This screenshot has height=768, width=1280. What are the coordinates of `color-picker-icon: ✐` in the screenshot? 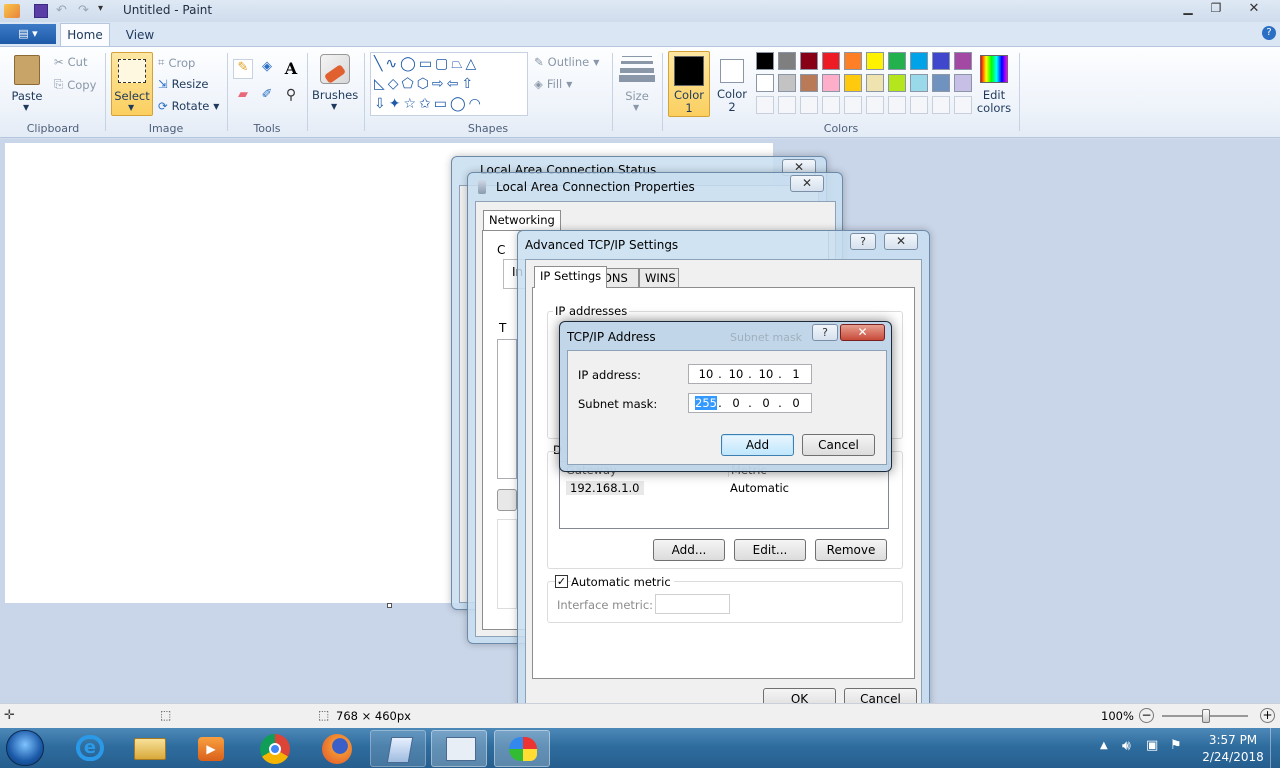 It's located at (267, 97).